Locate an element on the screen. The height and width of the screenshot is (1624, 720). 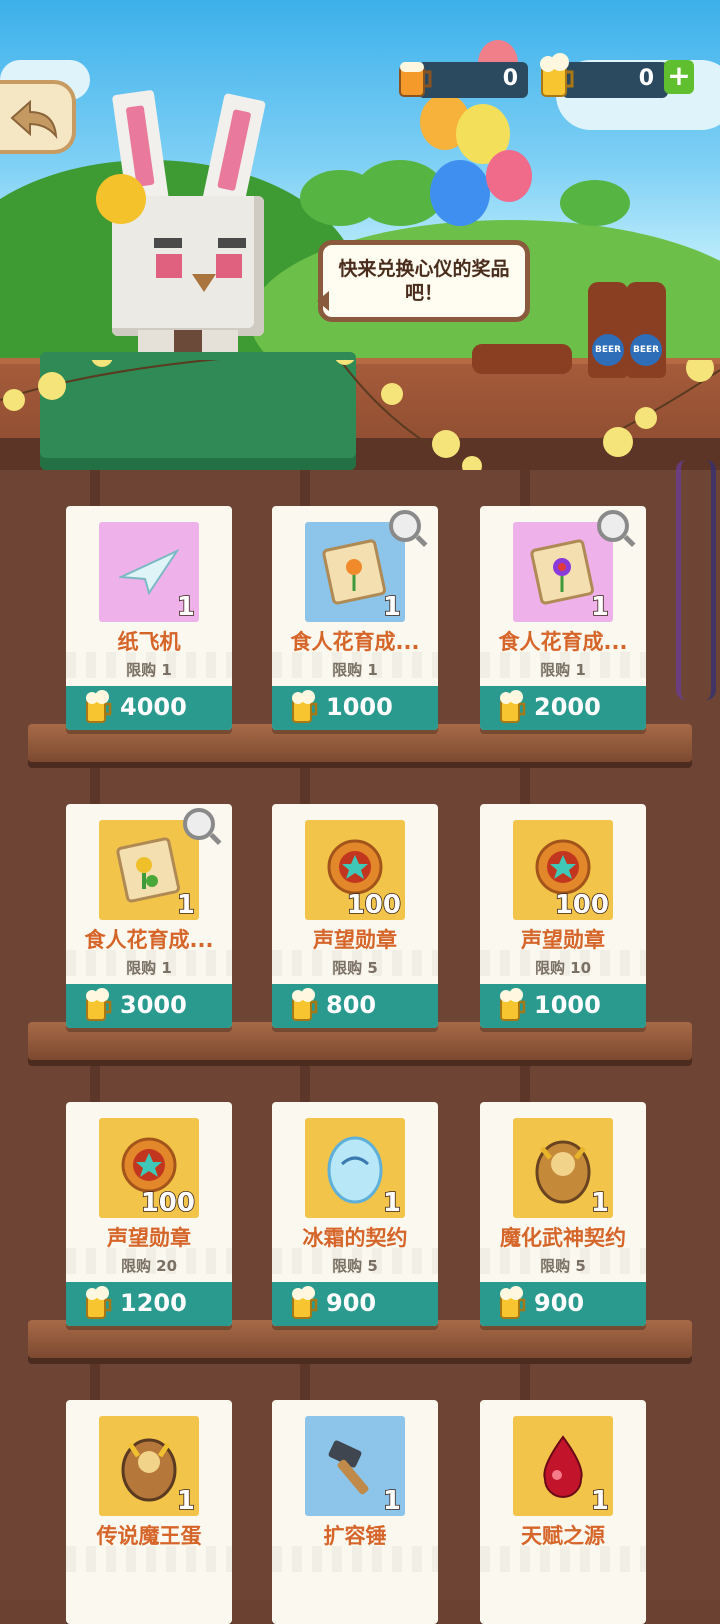
beer-currency-value: 0 is located at coordinates (510, 78).